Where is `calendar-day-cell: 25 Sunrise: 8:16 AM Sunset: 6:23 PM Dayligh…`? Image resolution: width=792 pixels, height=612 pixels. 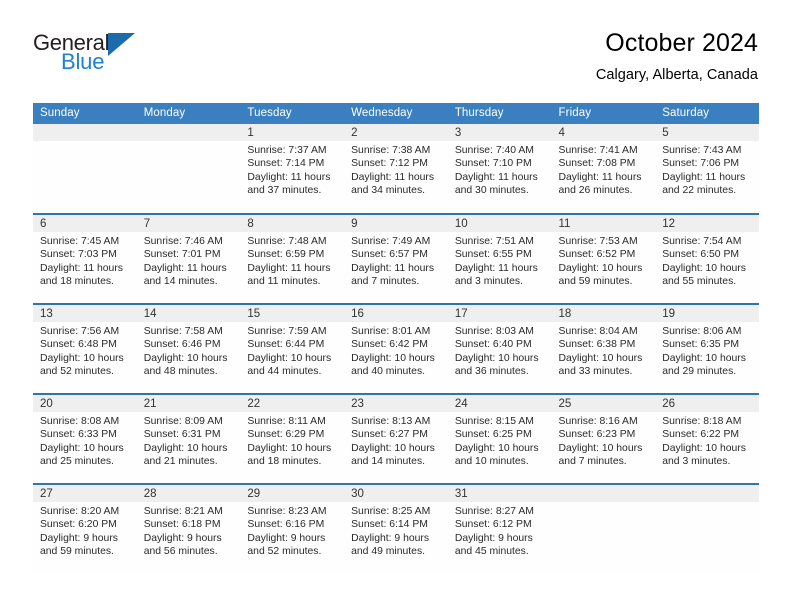 calendar-day-cell: 25 Sunrise: 8:16 AM Sunset: 6:23 PM Dayligh… is located at coordinates (603, 438).